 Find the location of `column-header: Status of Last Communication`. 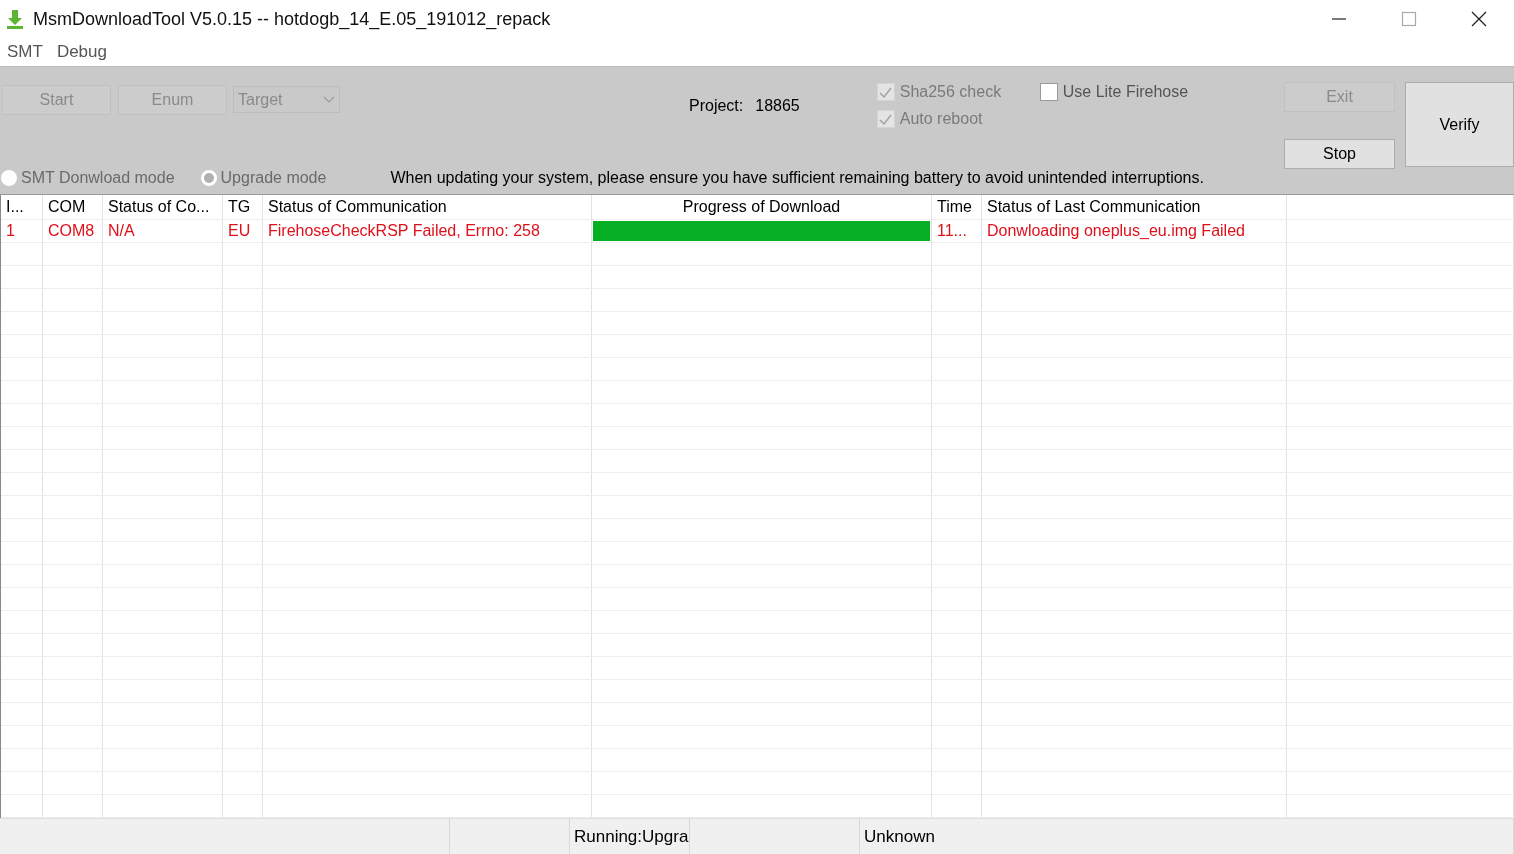

column-header: Status of Last Communication is located at coordinates (1134, 207).